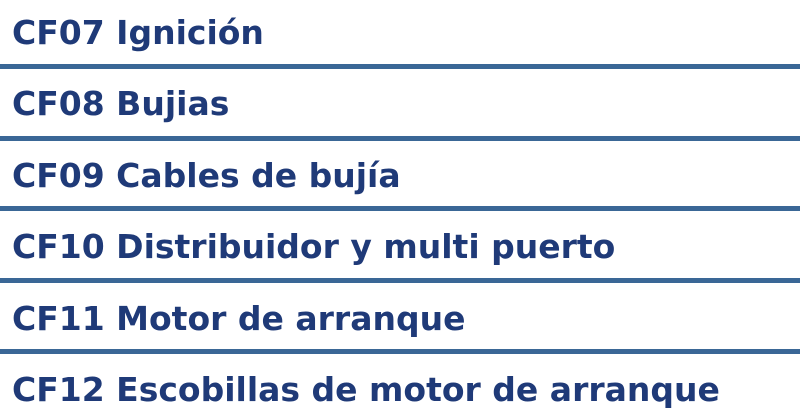 The width and height of the screenshot is (800, 418). I want to click on list-item-cf08: CF08 Bujias, so click(400, 103).